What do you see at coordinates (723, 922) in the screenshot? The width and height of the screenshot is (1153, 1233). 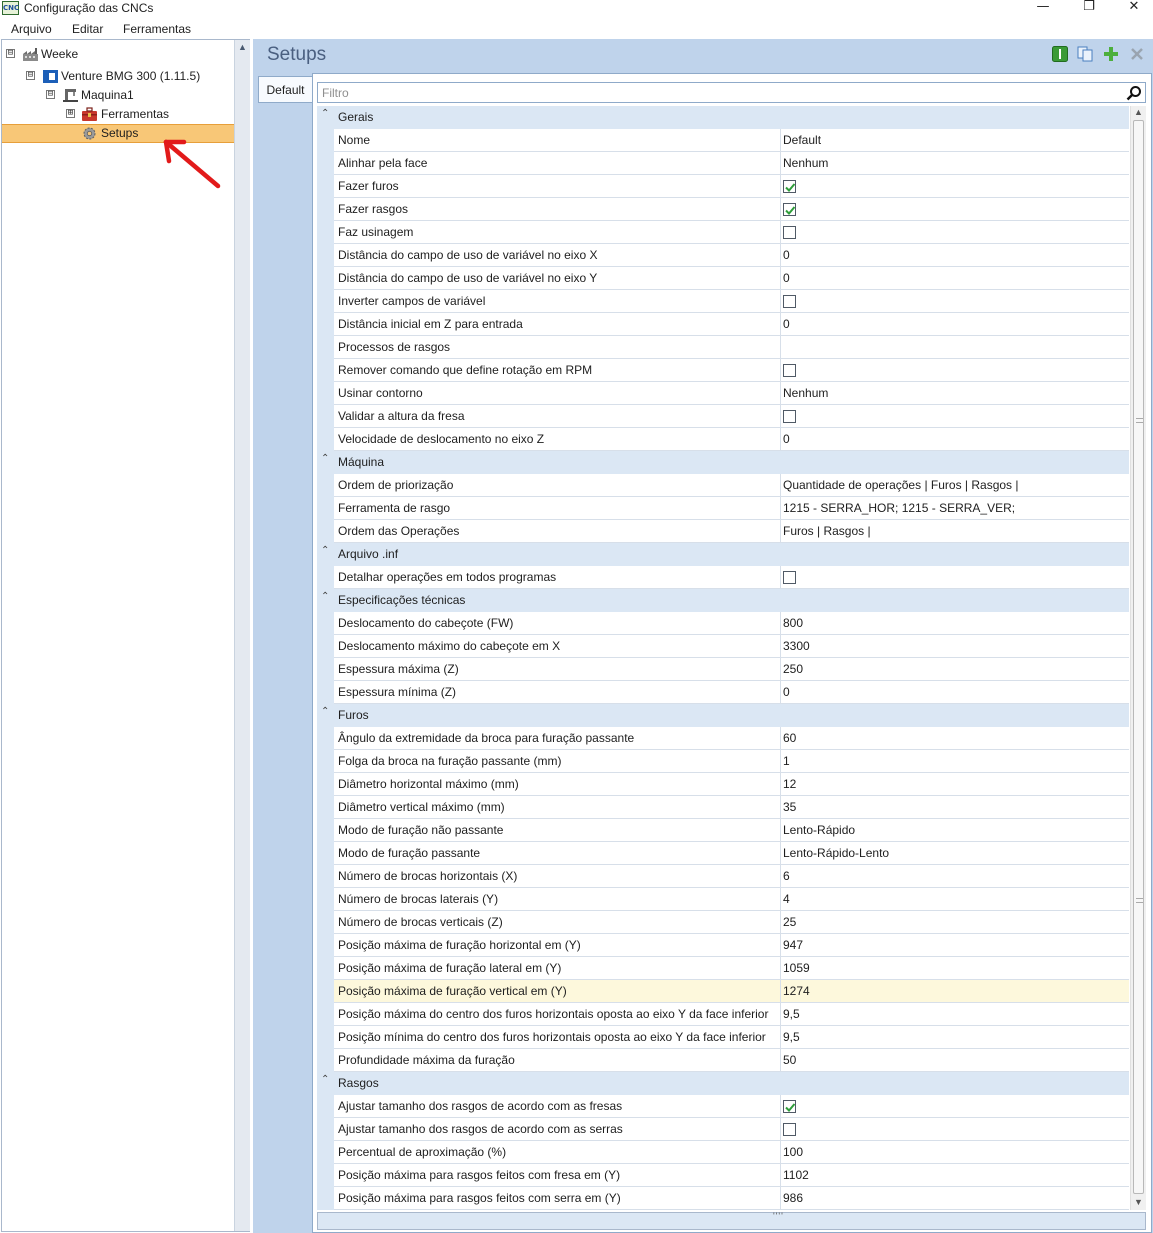 I see `property-row: Número de brocas verticais (Z) 25` at bounding box center [723, 922].